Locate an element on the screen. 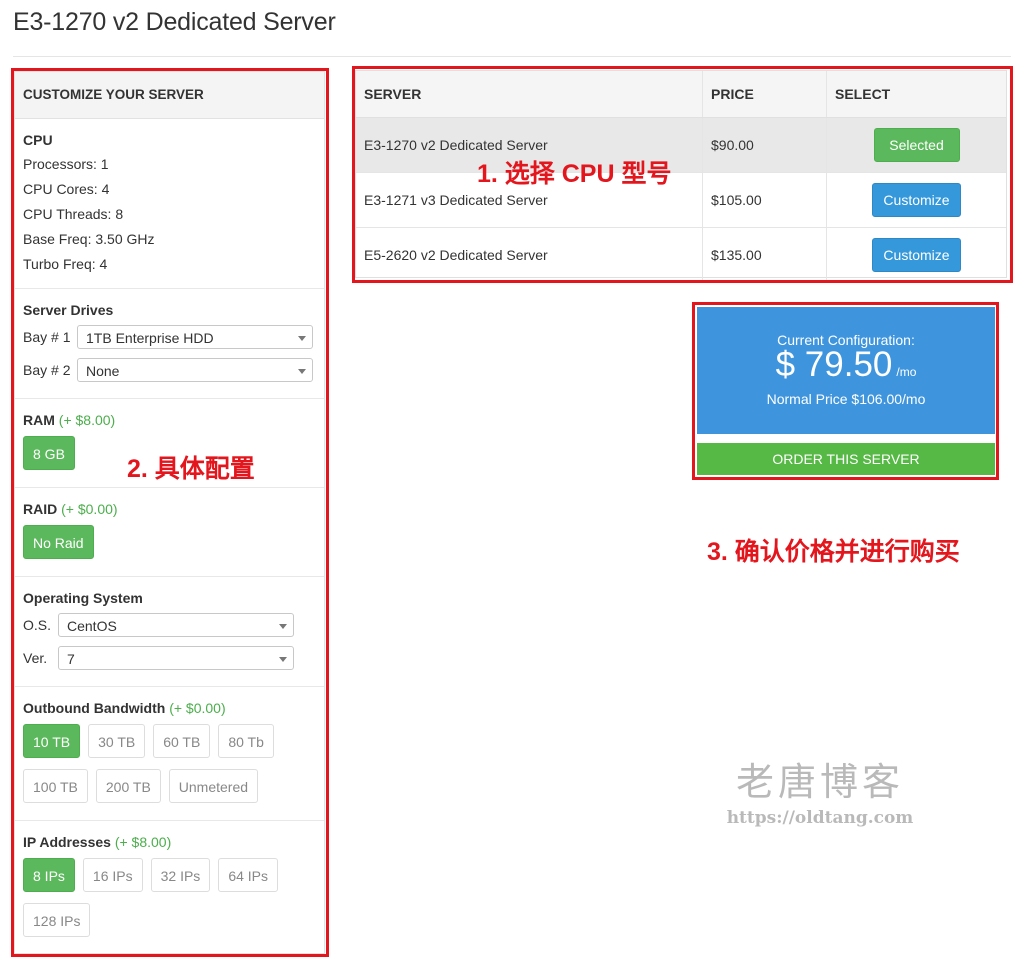 The width and height of the screenshot is (1024, 962). drives-title: Server Drives is located at coordinates (68, 310).